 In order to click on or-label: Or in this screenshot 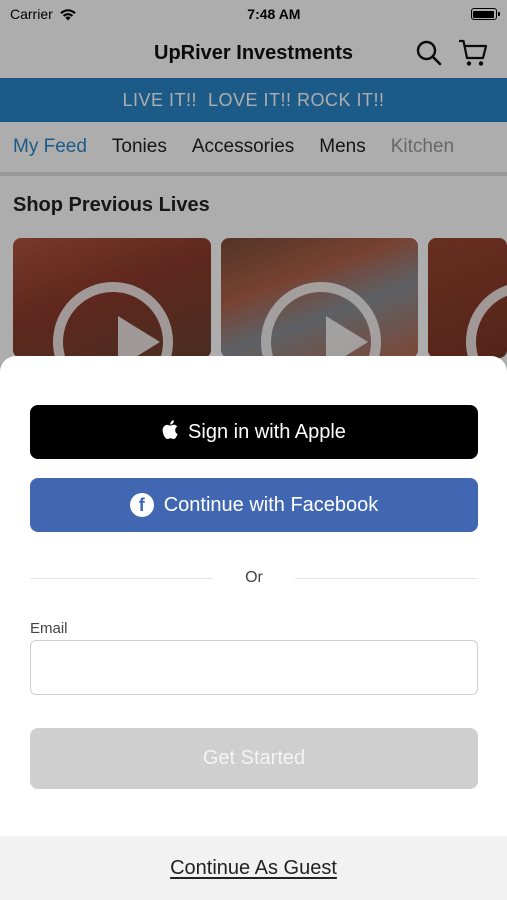, I will do `click(254, 577)`.